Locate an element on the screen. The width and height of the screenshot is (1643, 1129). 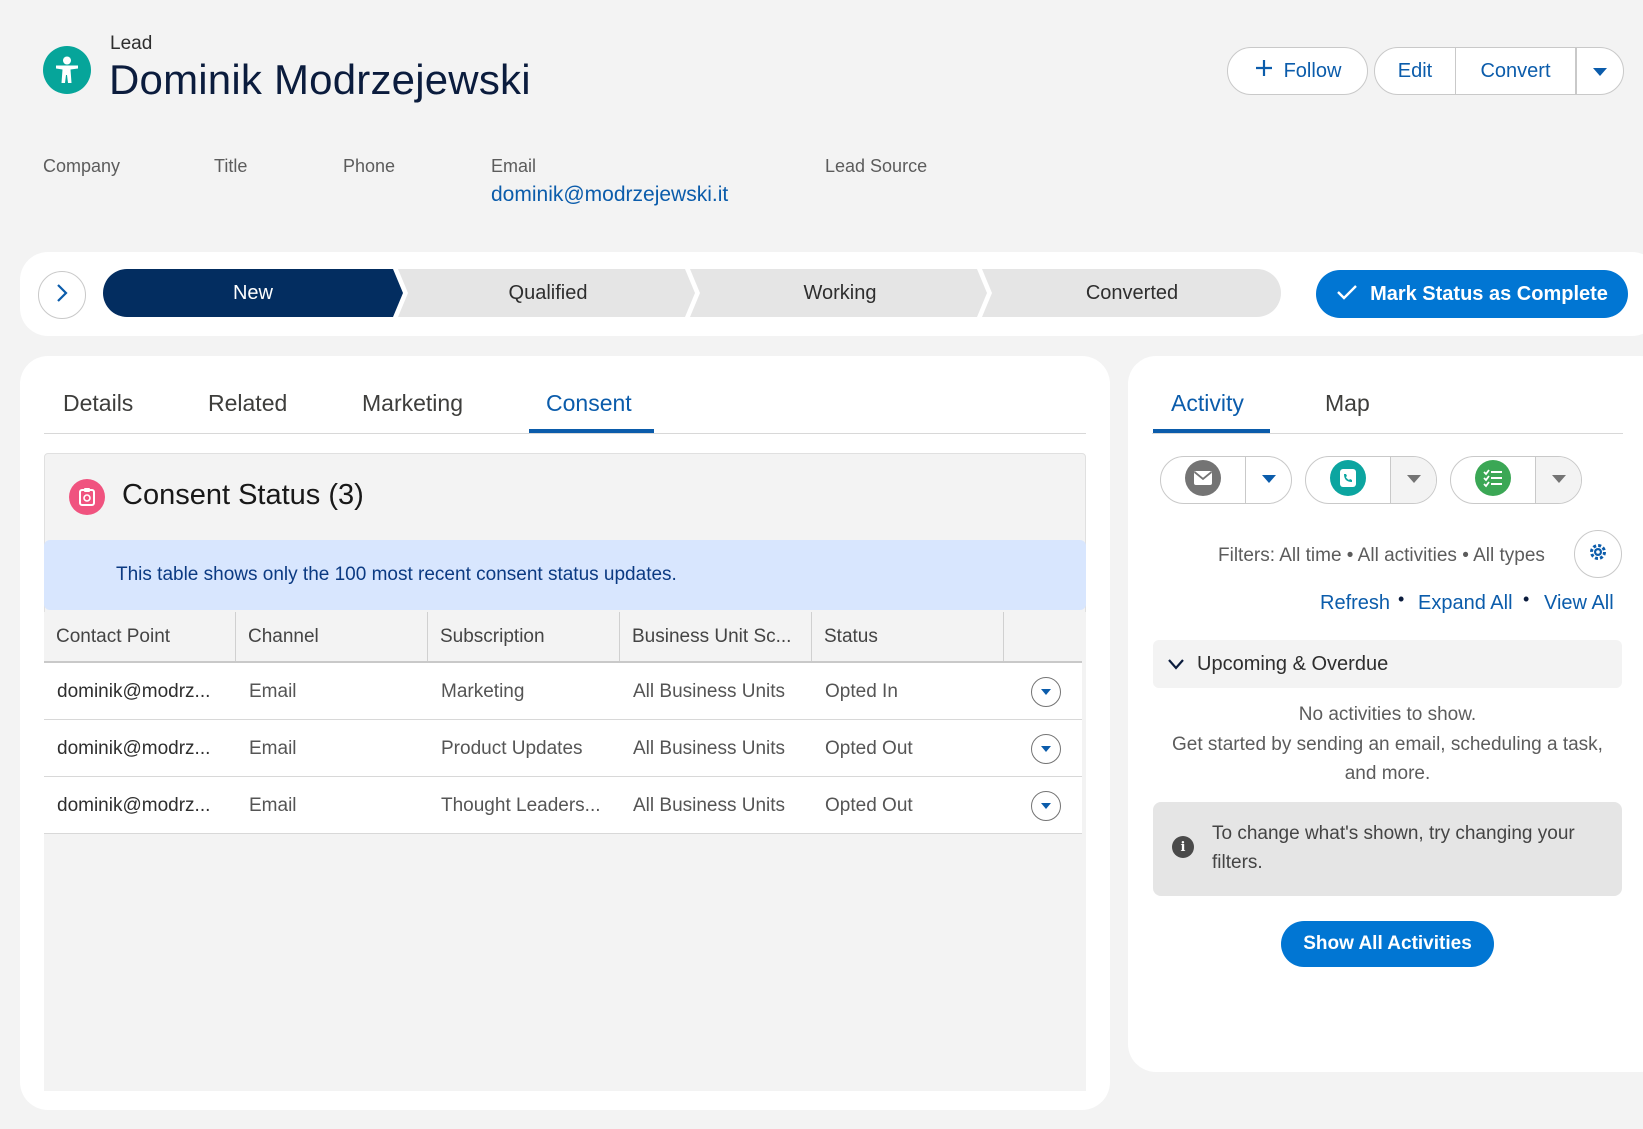
record-name: Dominik Modrzejewski is located at coordinates (320, 79).